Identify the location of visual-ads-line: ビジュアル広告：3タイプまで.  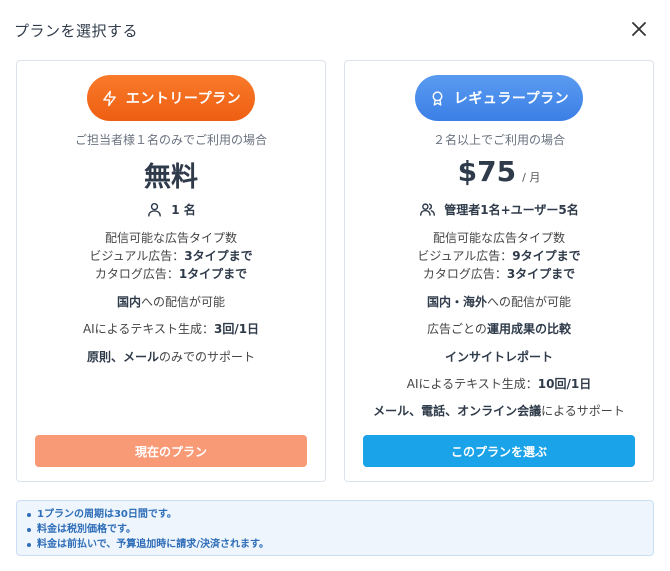
(171, 256).